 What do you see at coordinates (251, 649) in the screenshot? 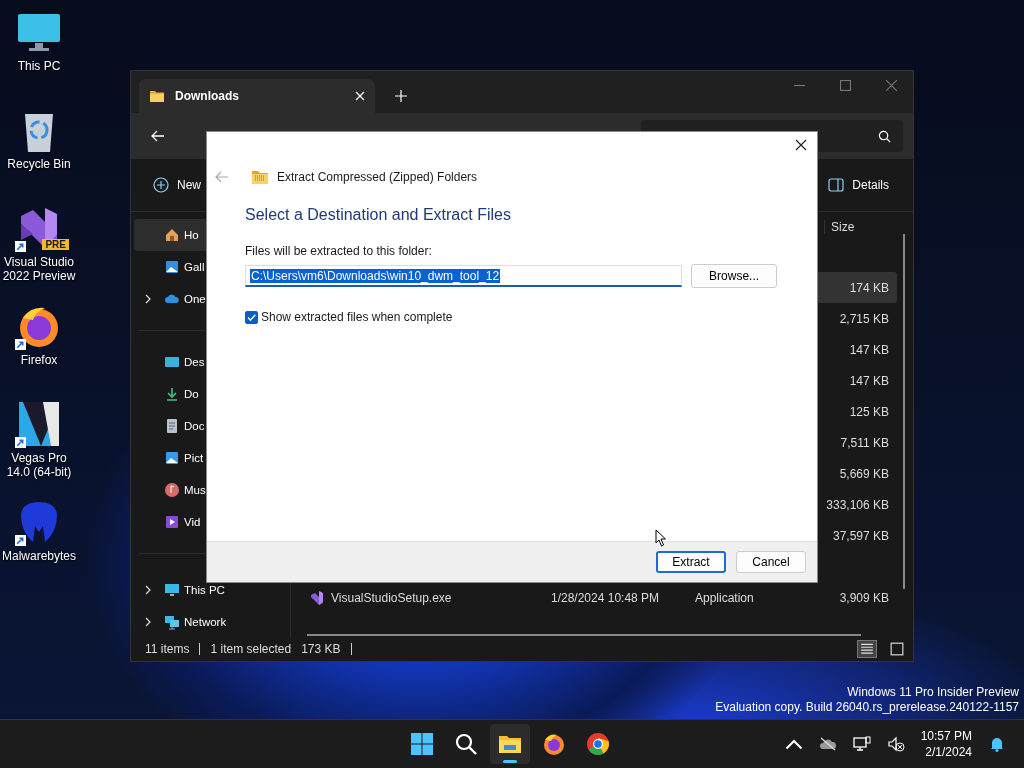
I see `selection-count: 1 item selected` at bounding box center [251, 649].